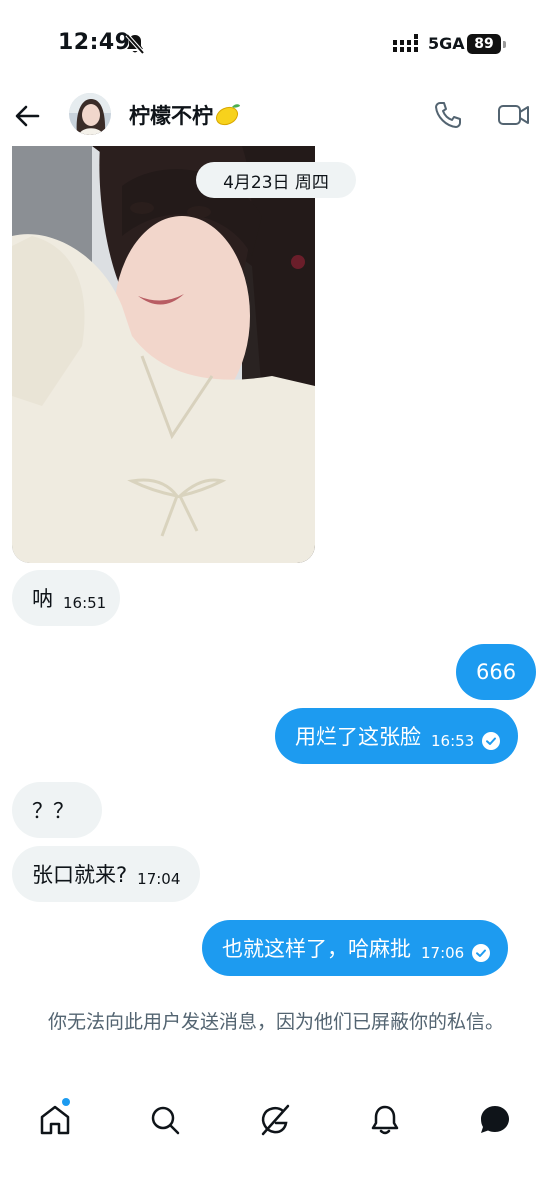 The image size is (552, 1200). I want to click on message-text: 也就这样了，哈麻批, so click(316, 949).